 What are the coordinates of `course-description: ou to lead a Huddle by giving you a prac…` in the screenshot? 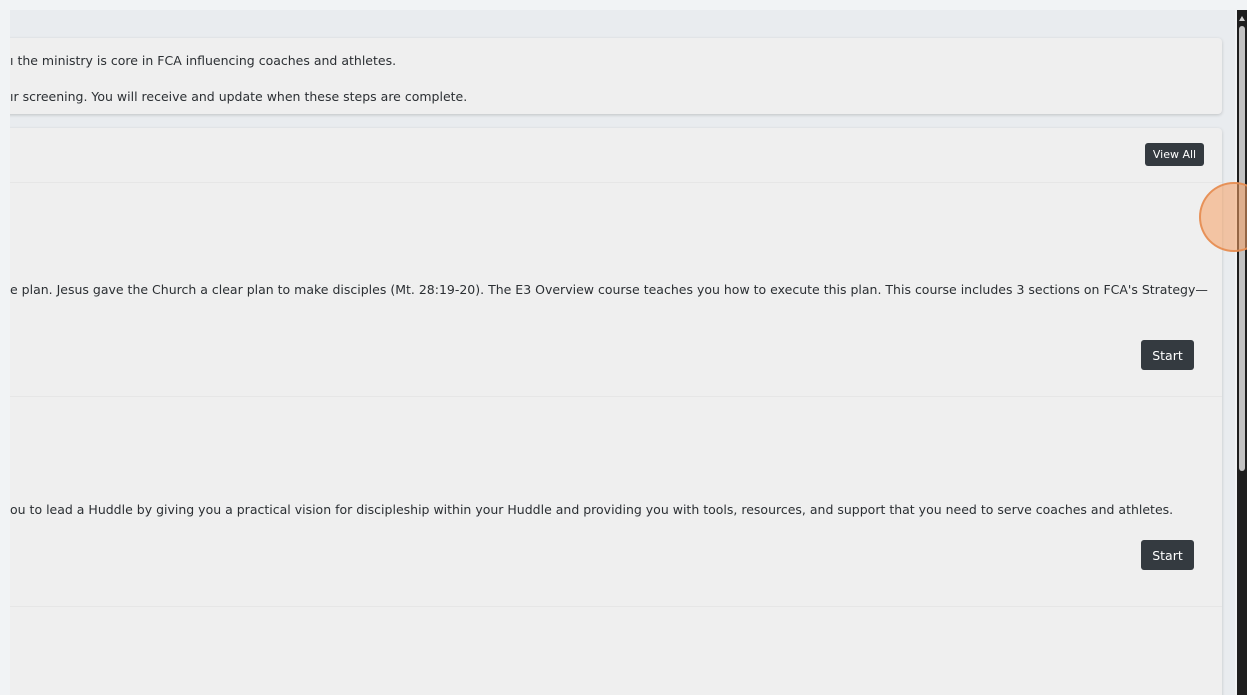 It's located at (592, 509).